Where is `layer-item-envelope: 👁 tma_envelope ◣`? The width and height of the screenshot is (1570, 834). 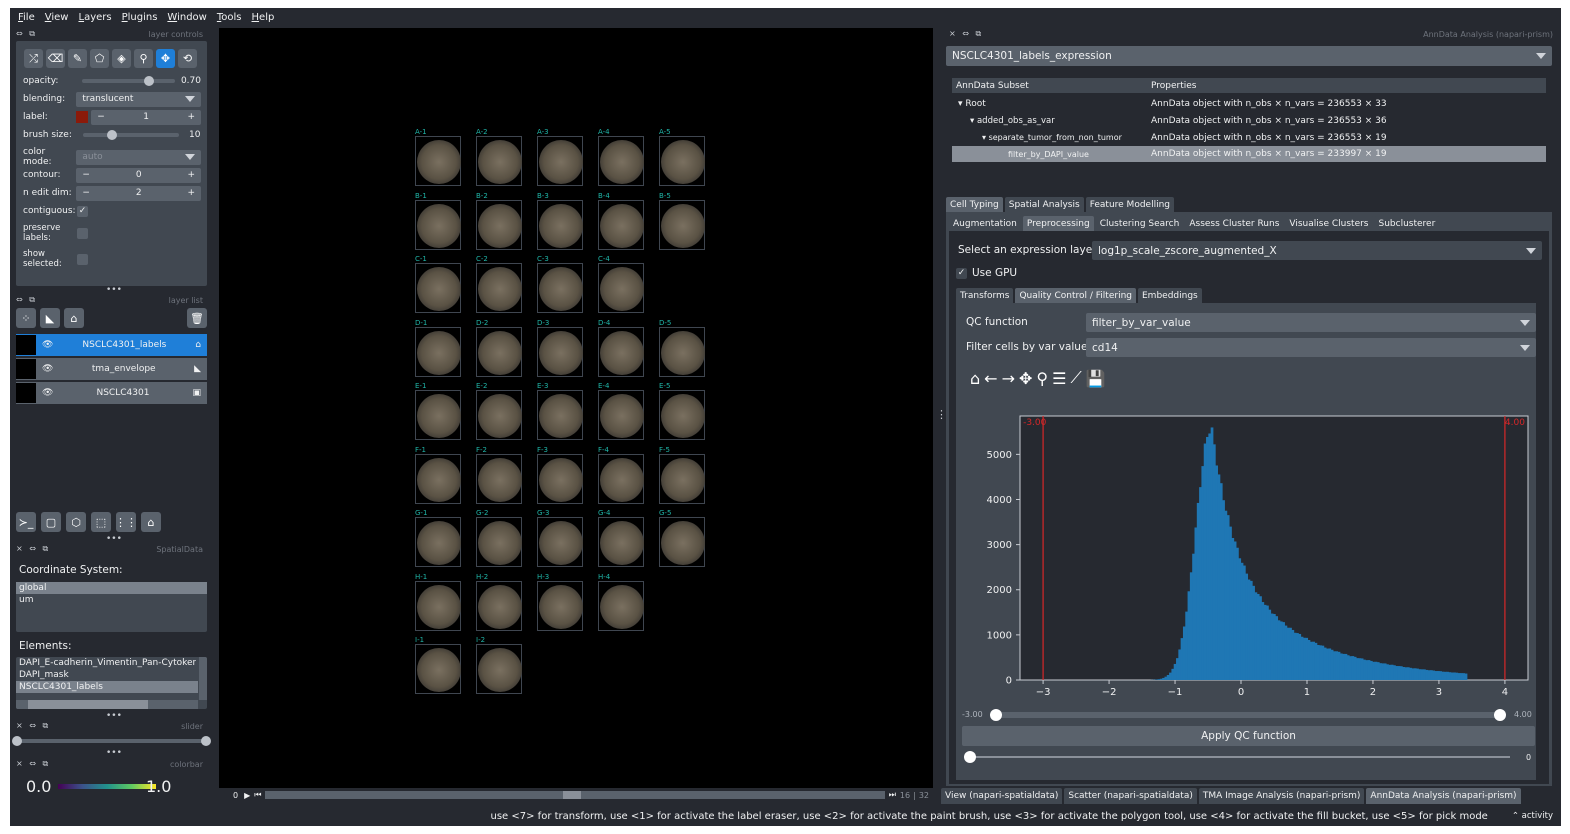 layer-item-envelope: 👁 tma_envelope ◣ is located at coordinates (111, 369).